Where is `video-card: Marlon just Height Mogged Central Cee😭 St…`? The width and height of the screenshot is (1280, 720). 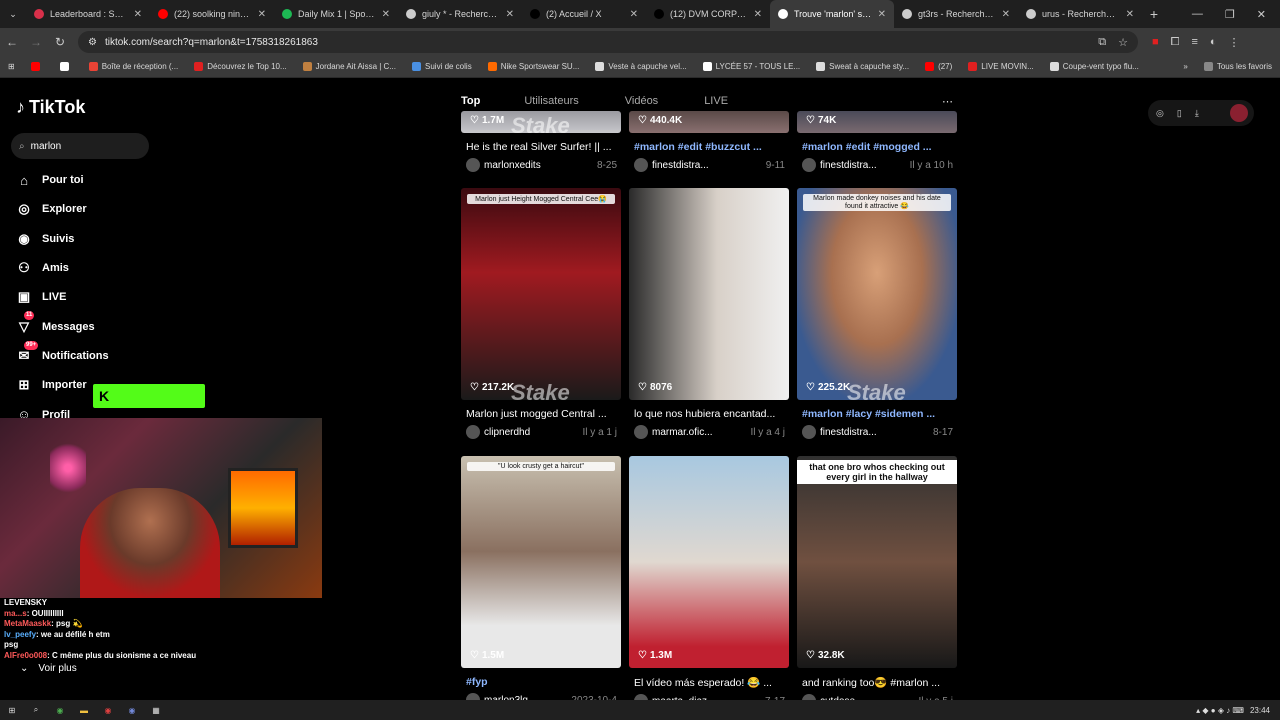
video-card: Marlon just Height Mogged Central Cee😭 St… is located at coordinates (541, 313).